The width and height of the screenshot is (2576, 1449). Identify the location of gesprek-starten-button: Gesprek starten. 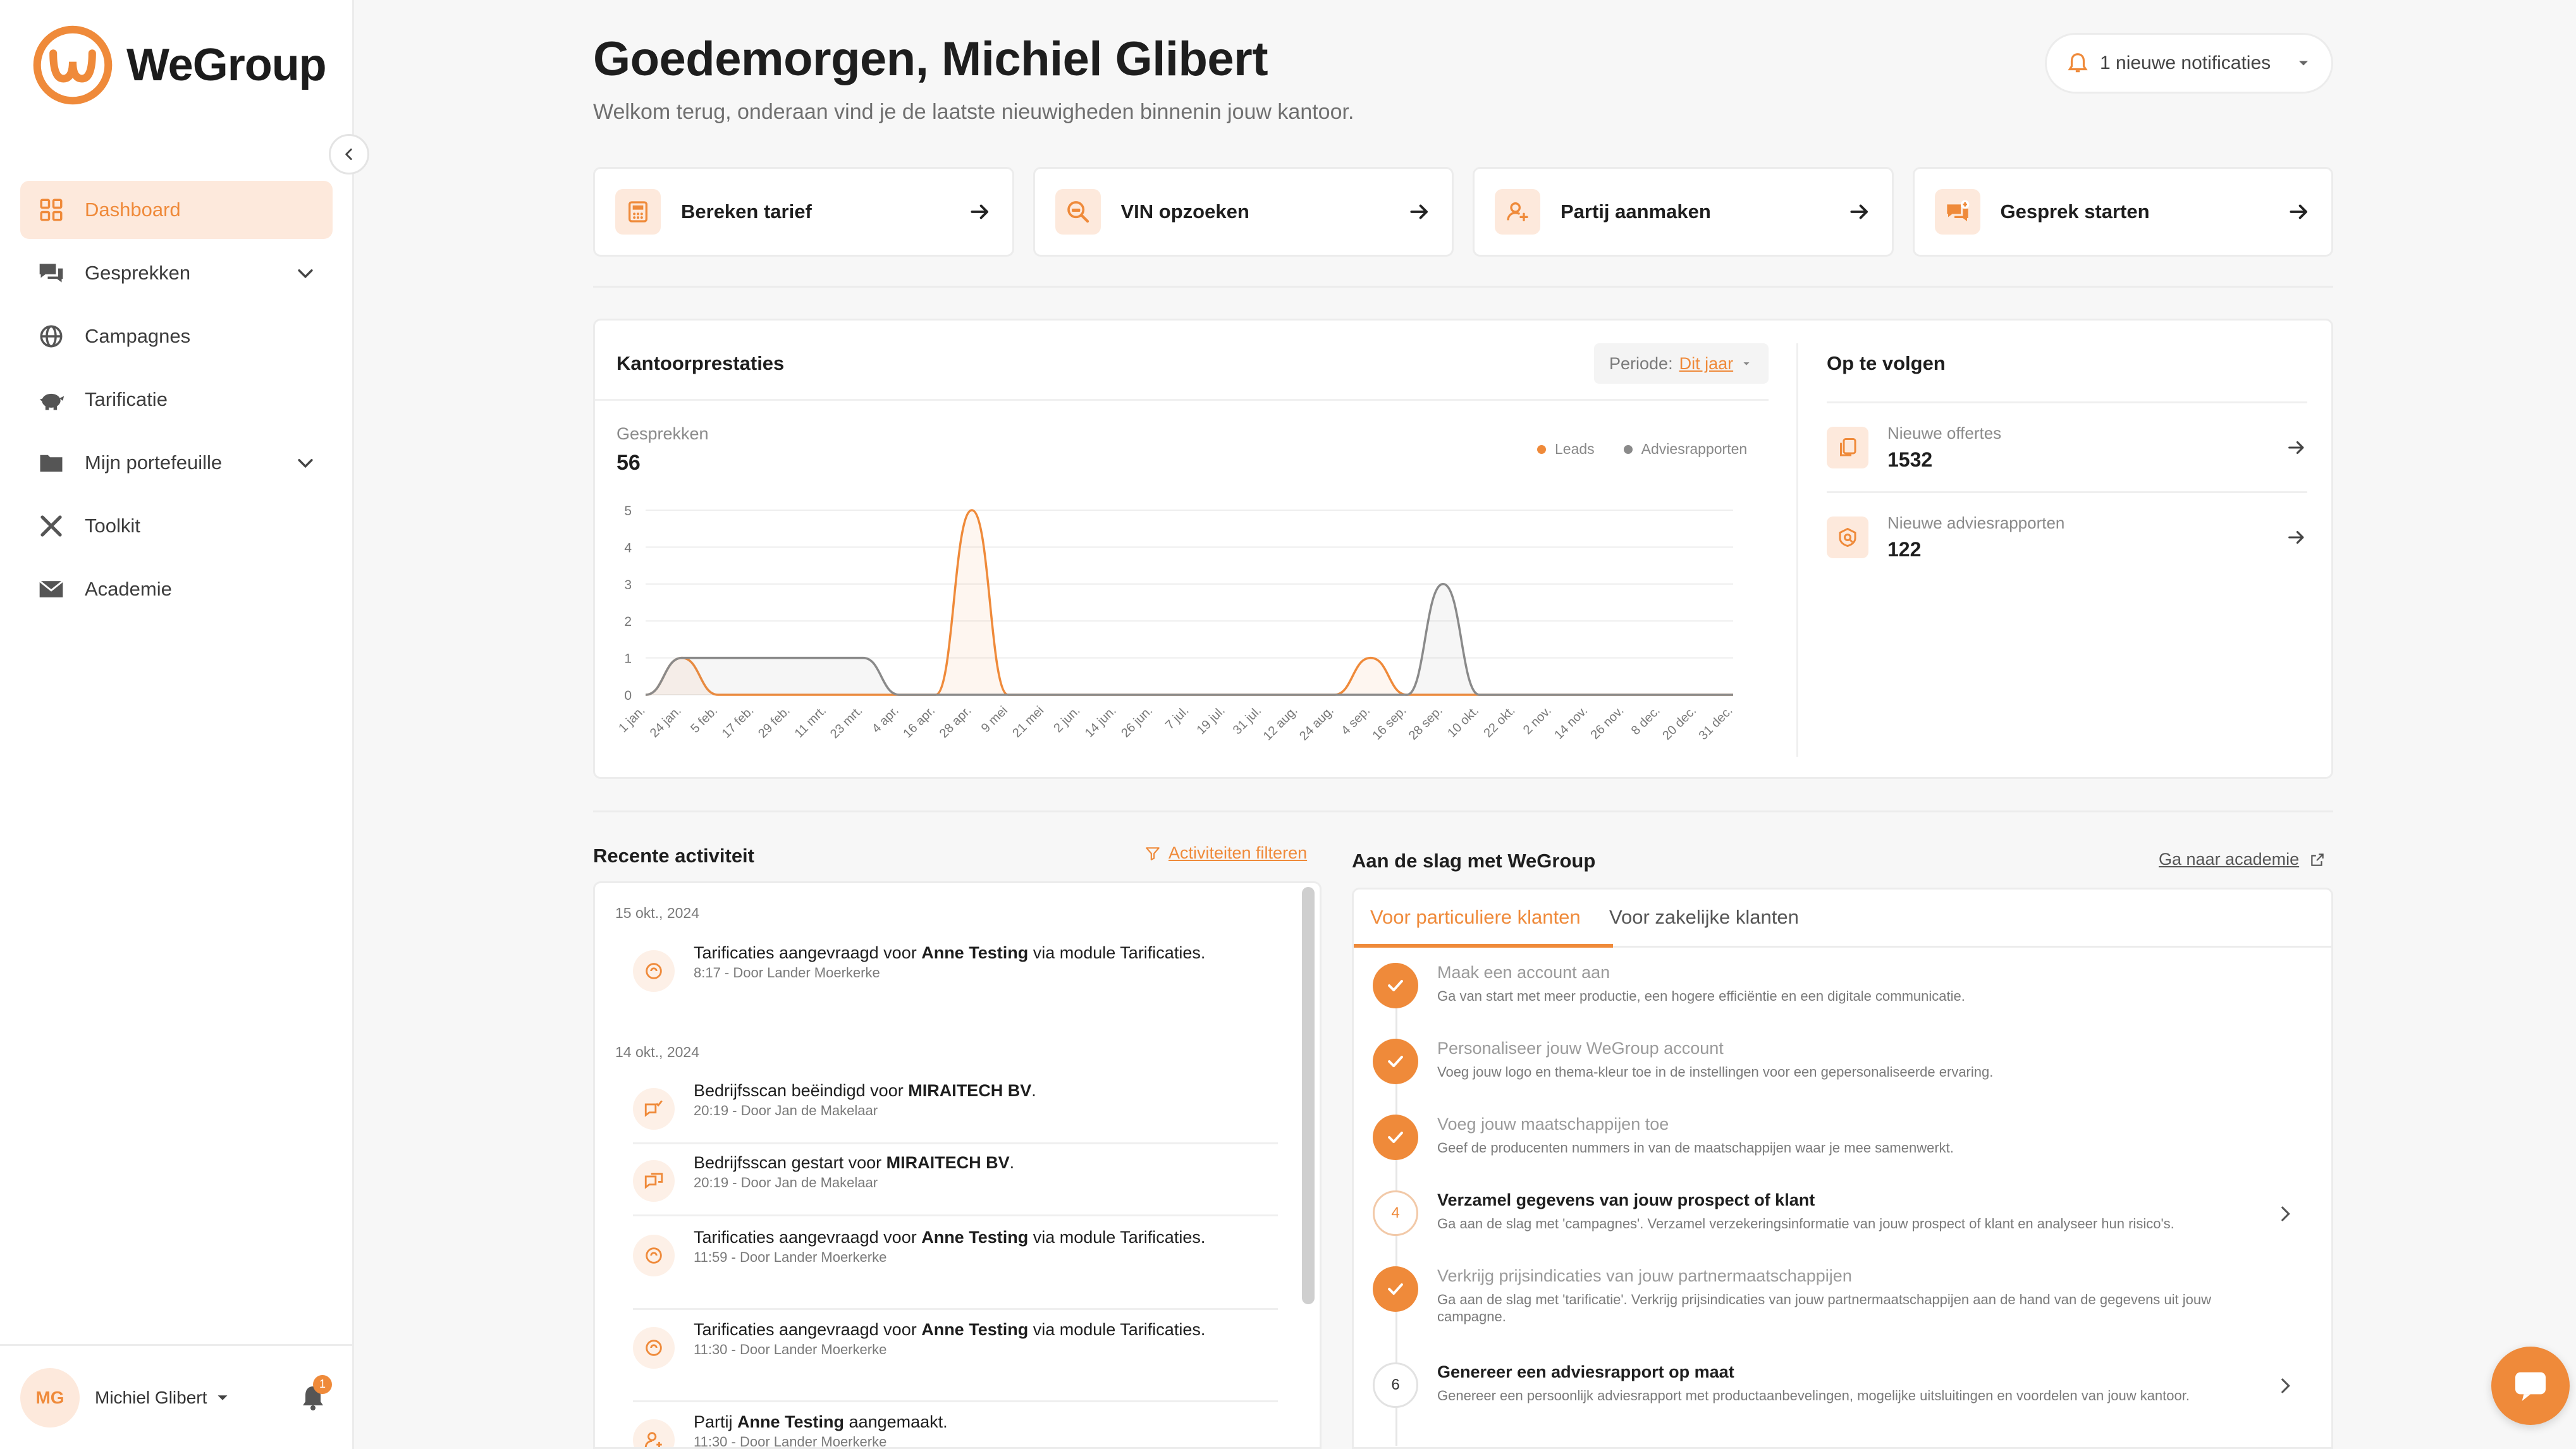
(2122, 212).